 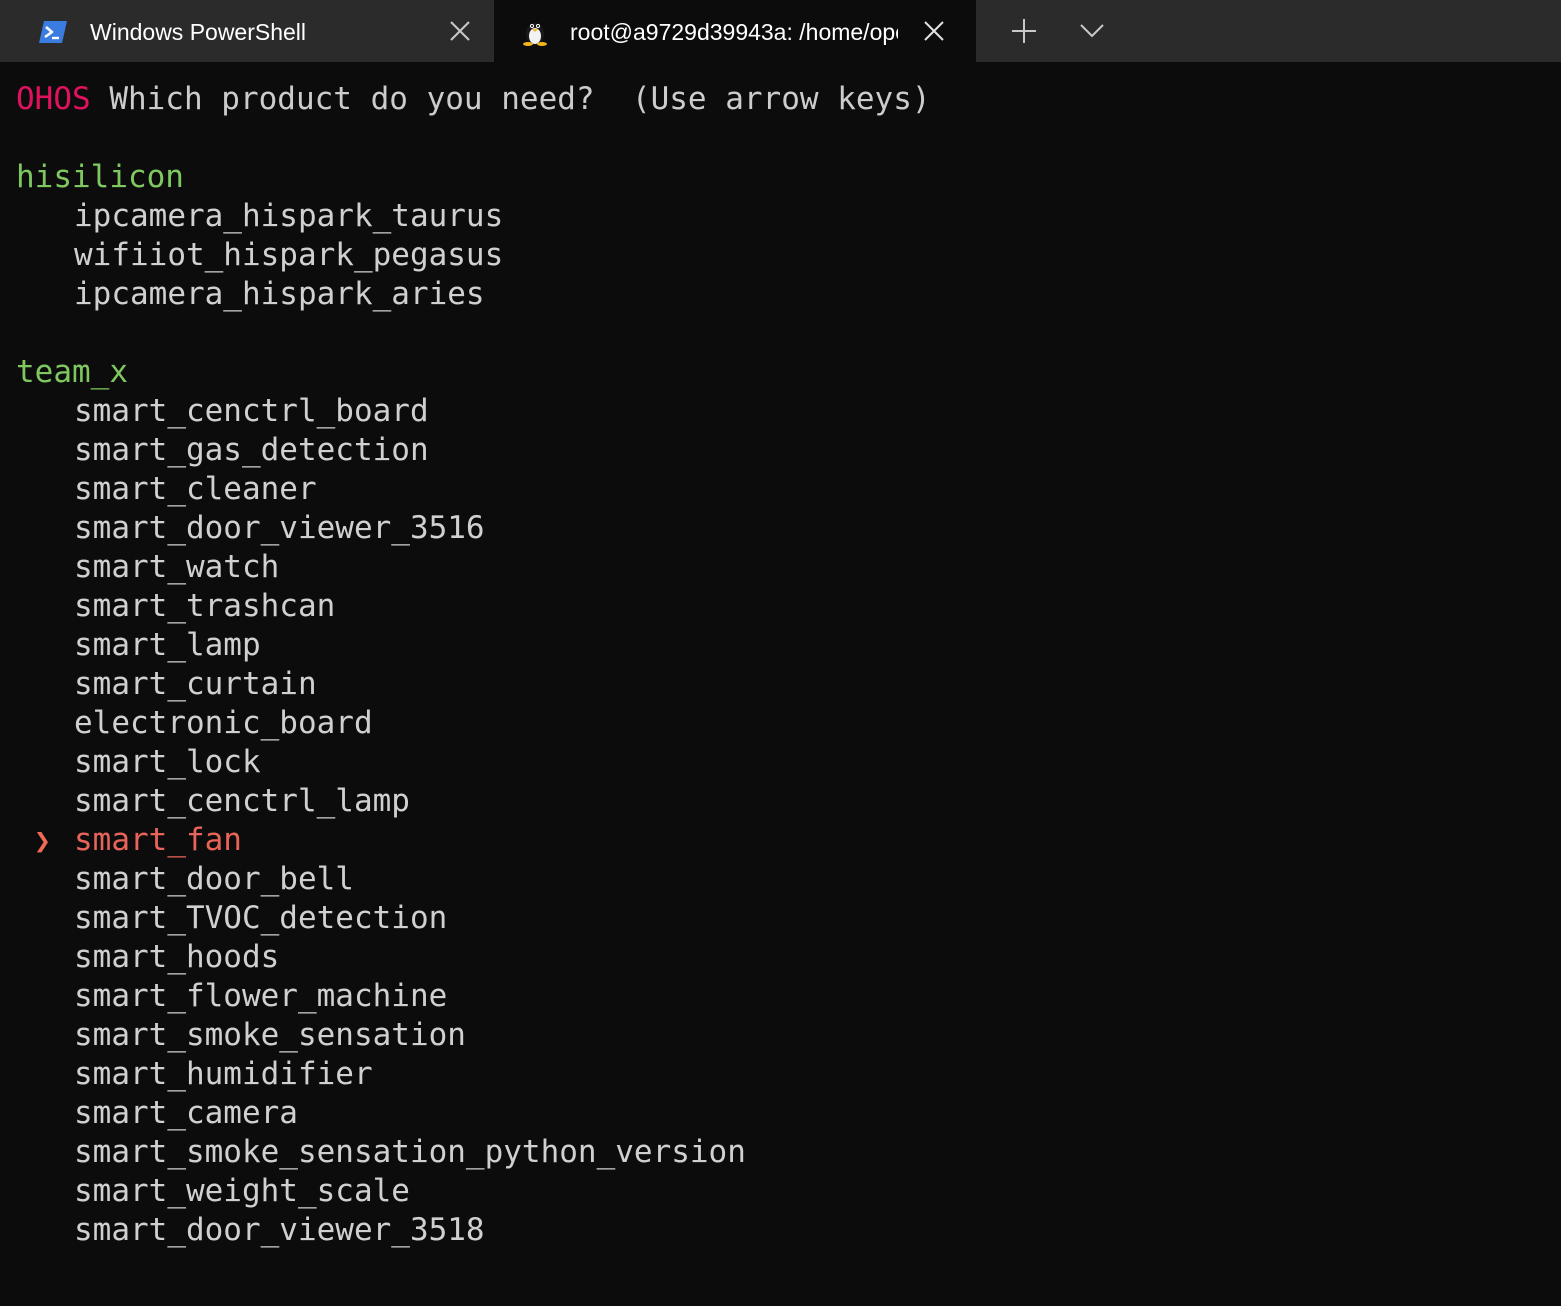 I want to click on linux-tux-icon, so click(x=535, y=34).